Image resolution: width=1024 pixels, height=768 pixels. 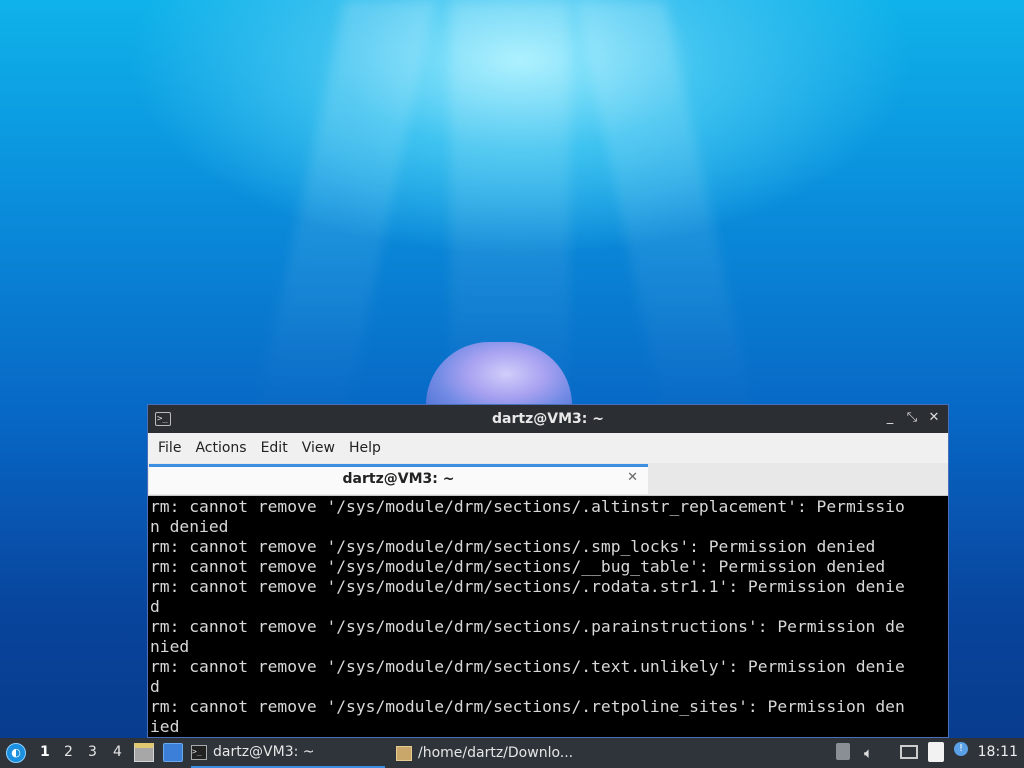 I want to click on menu-edit: Edit, so click(x=274, y=448).